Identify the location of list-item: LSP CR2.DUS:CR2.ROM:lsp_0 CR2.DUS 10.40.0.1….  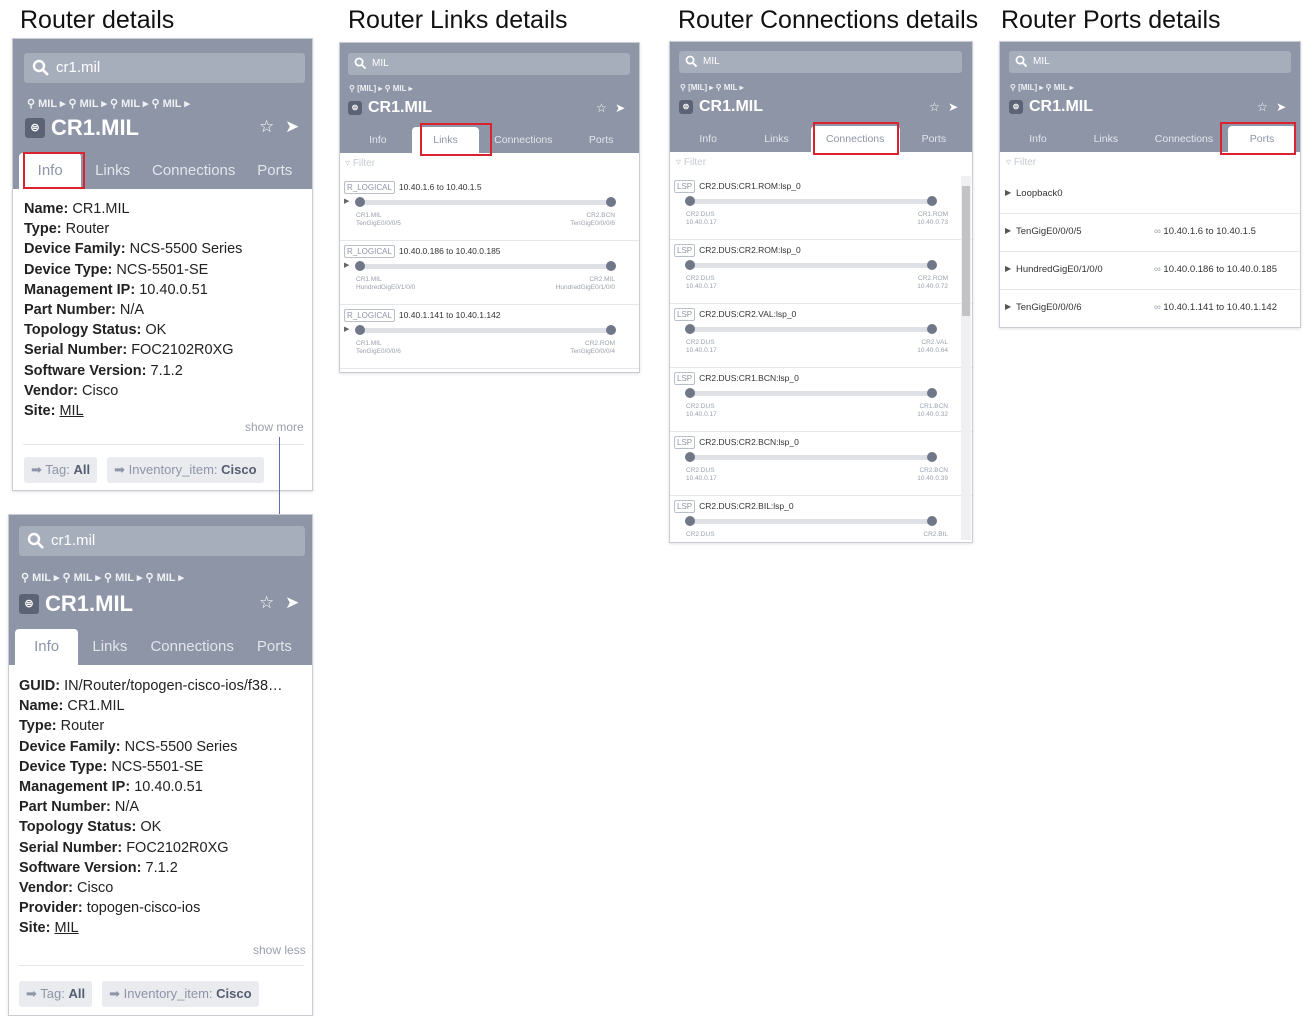
(821, 272).